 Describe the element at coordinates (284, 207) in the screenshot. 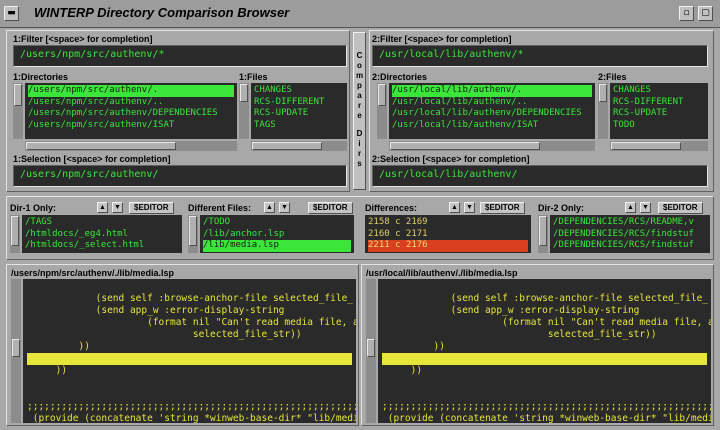

I see `diff-files-down-button: ▼` at that location.